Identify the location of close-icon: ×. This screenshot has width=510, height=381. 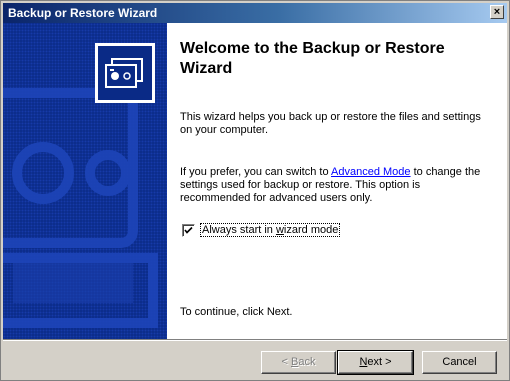
(497, 12).